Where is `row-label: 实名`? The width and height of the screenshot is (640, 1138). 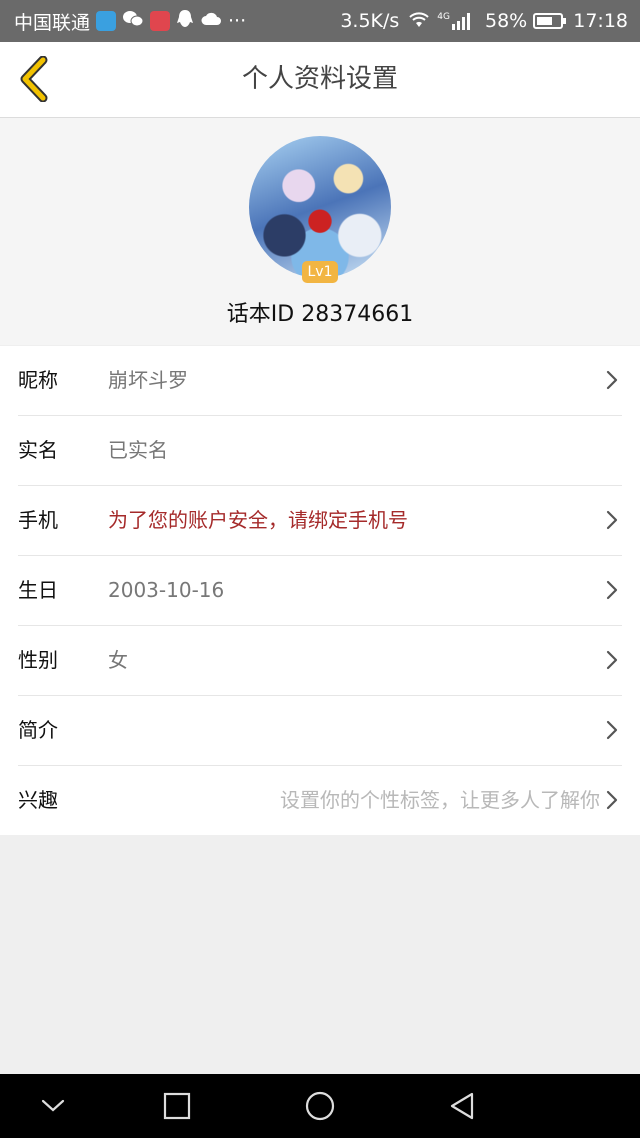
row-label: 实名 is located at coordinates (38, 450).